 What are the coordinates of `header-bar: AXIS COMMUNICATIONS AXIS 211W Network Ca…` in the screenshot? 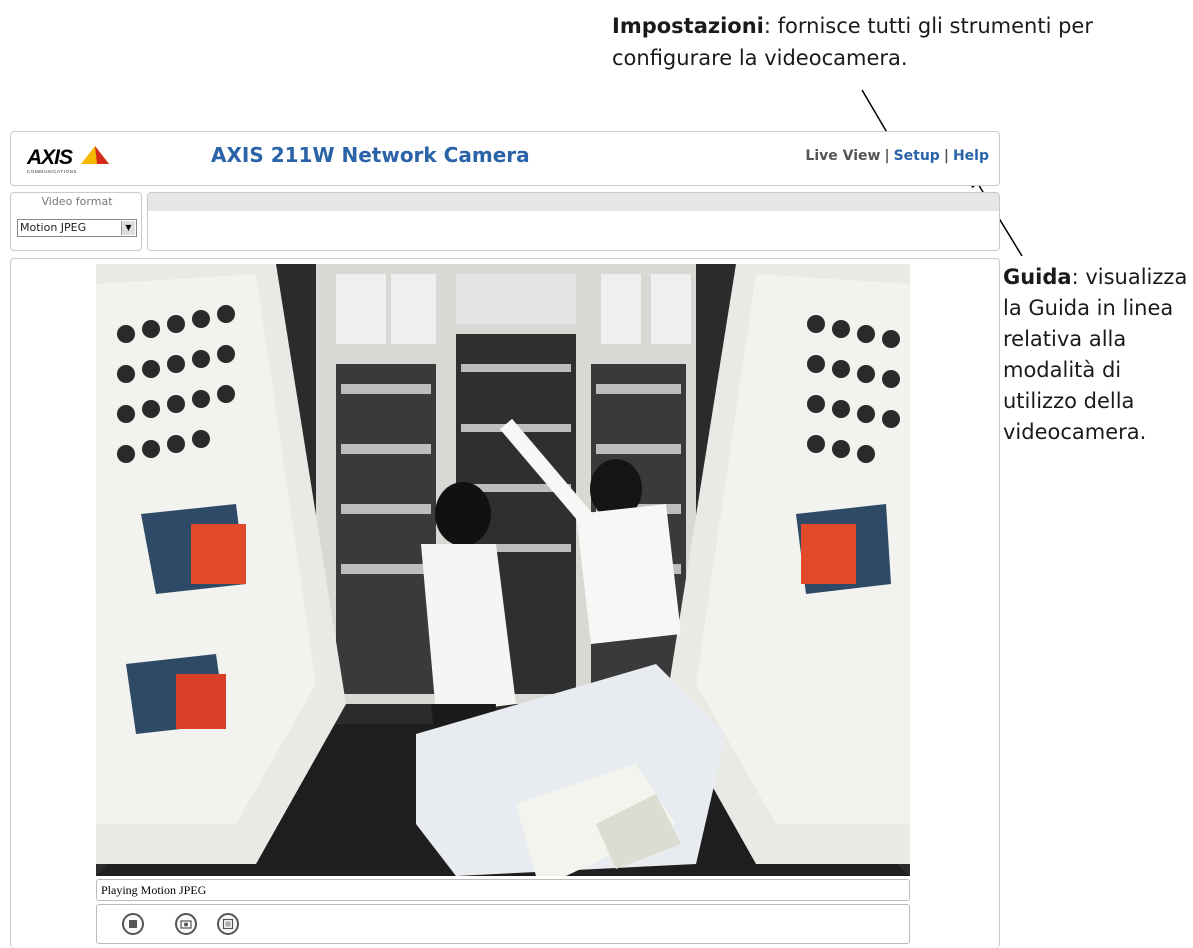 It's located at (505, 158).